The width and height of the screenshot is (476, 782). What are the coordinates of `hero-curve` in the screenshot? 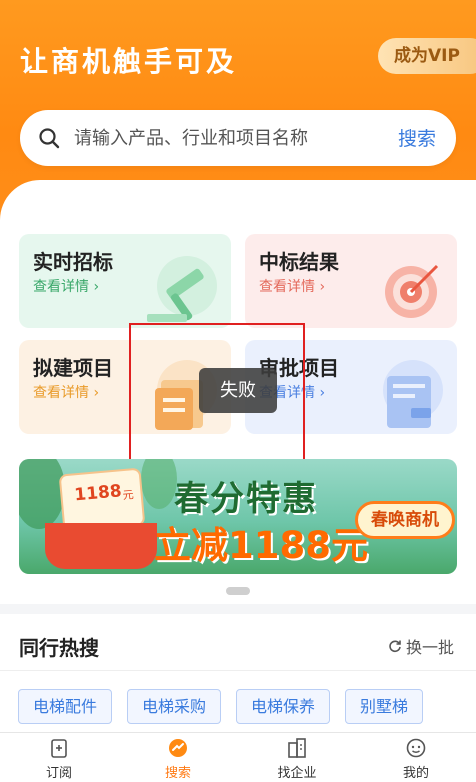 It's located at (238, 210).